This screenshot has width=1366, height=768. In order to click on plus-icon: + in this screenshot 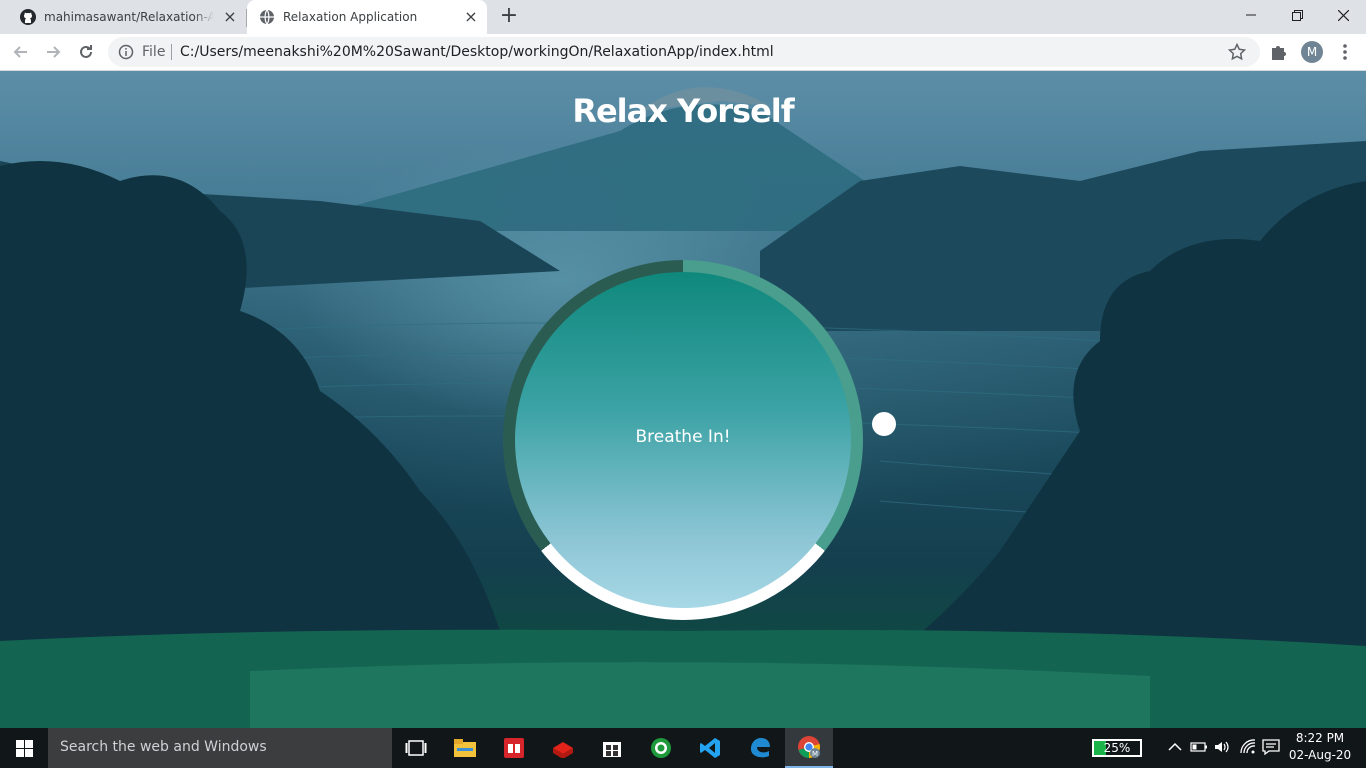, I will do `click(509, 15)`.